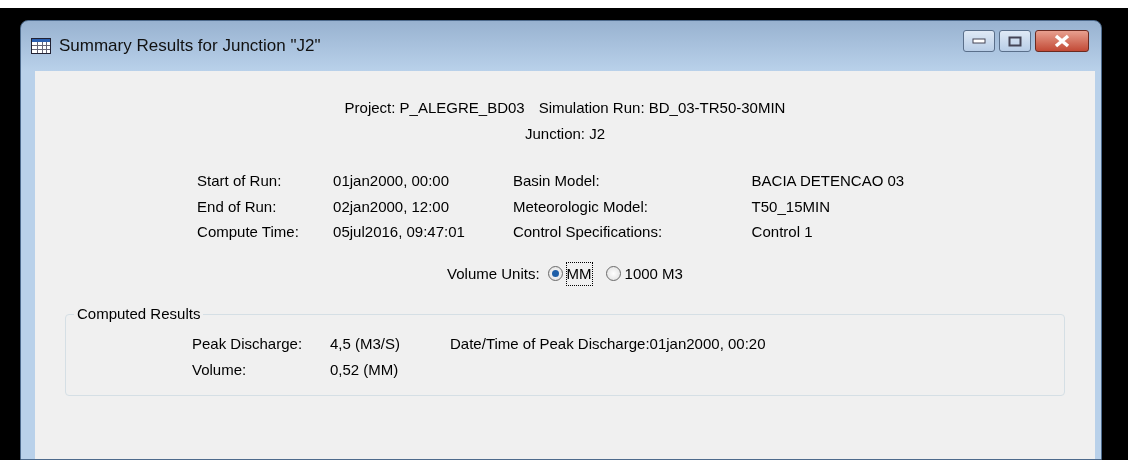  I want to click on close-button, so click(1062, 41).